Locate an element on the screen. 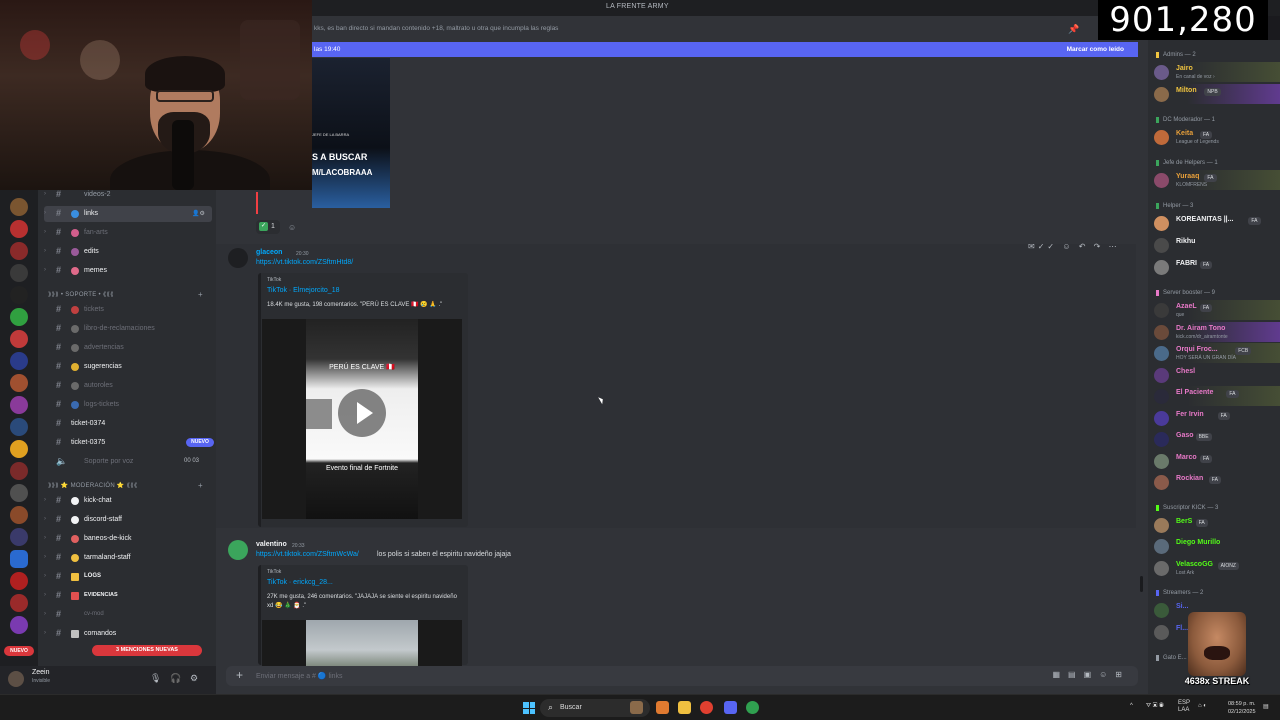 The width and height of the screenshot is (1280, 720). member-item: Rikhu is located at coordinates (1214, 245).